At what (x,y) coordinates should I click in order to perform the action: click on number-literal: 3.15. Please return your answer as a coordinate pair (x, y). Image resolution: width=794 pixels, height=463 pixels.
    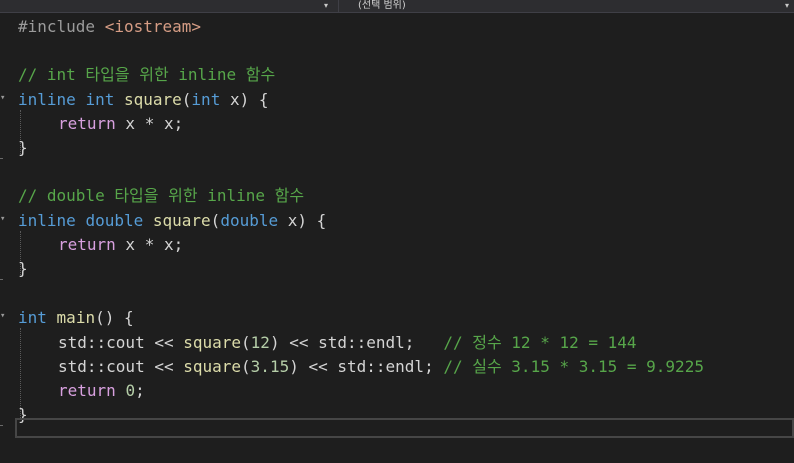
    Looking at the image, I should click on (270, 366).